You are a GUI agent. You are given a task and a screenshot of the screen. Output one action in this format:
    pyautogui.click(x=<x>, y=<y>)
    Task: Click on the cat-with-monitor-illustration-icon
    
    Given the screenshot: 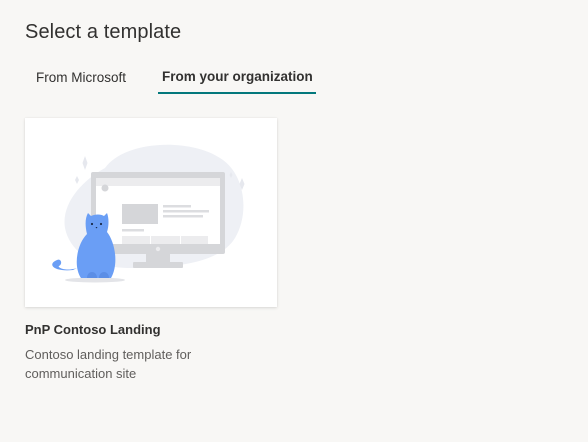 What is the action you would take?
    pyautogui.click(x=148, y=213)
    